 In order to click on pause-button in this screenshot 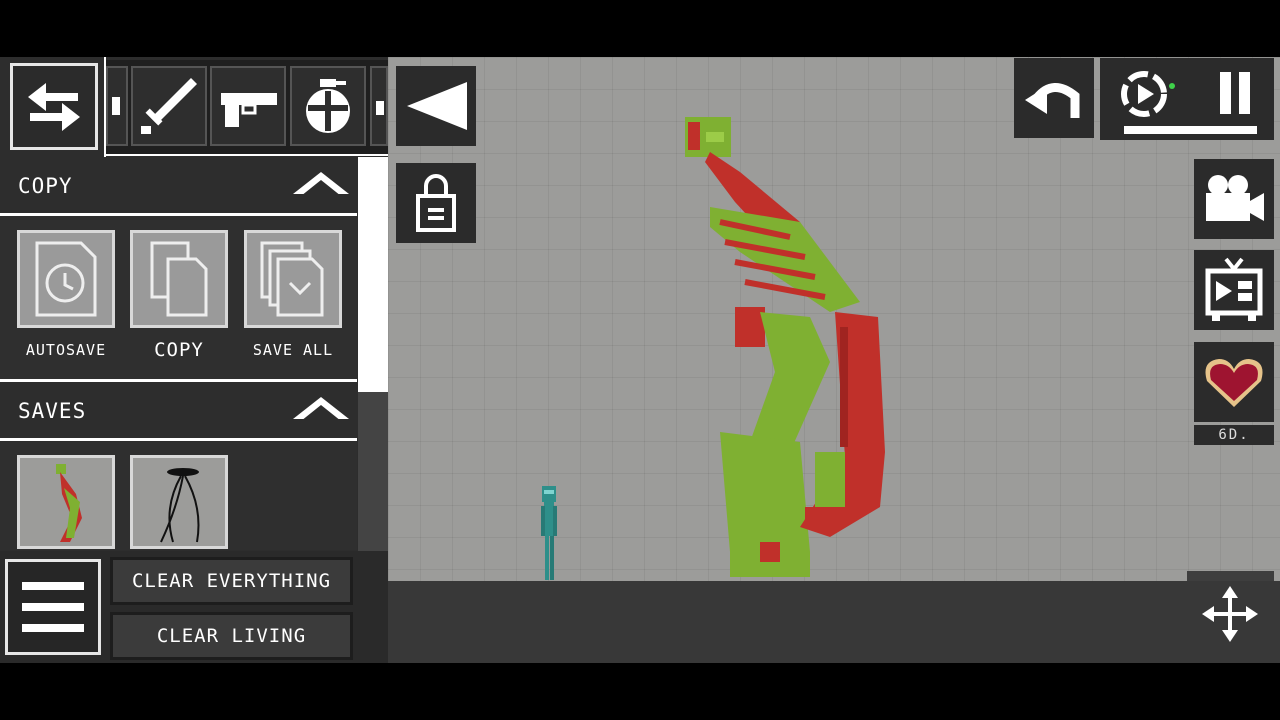, I will do `click(1235, 92)`.